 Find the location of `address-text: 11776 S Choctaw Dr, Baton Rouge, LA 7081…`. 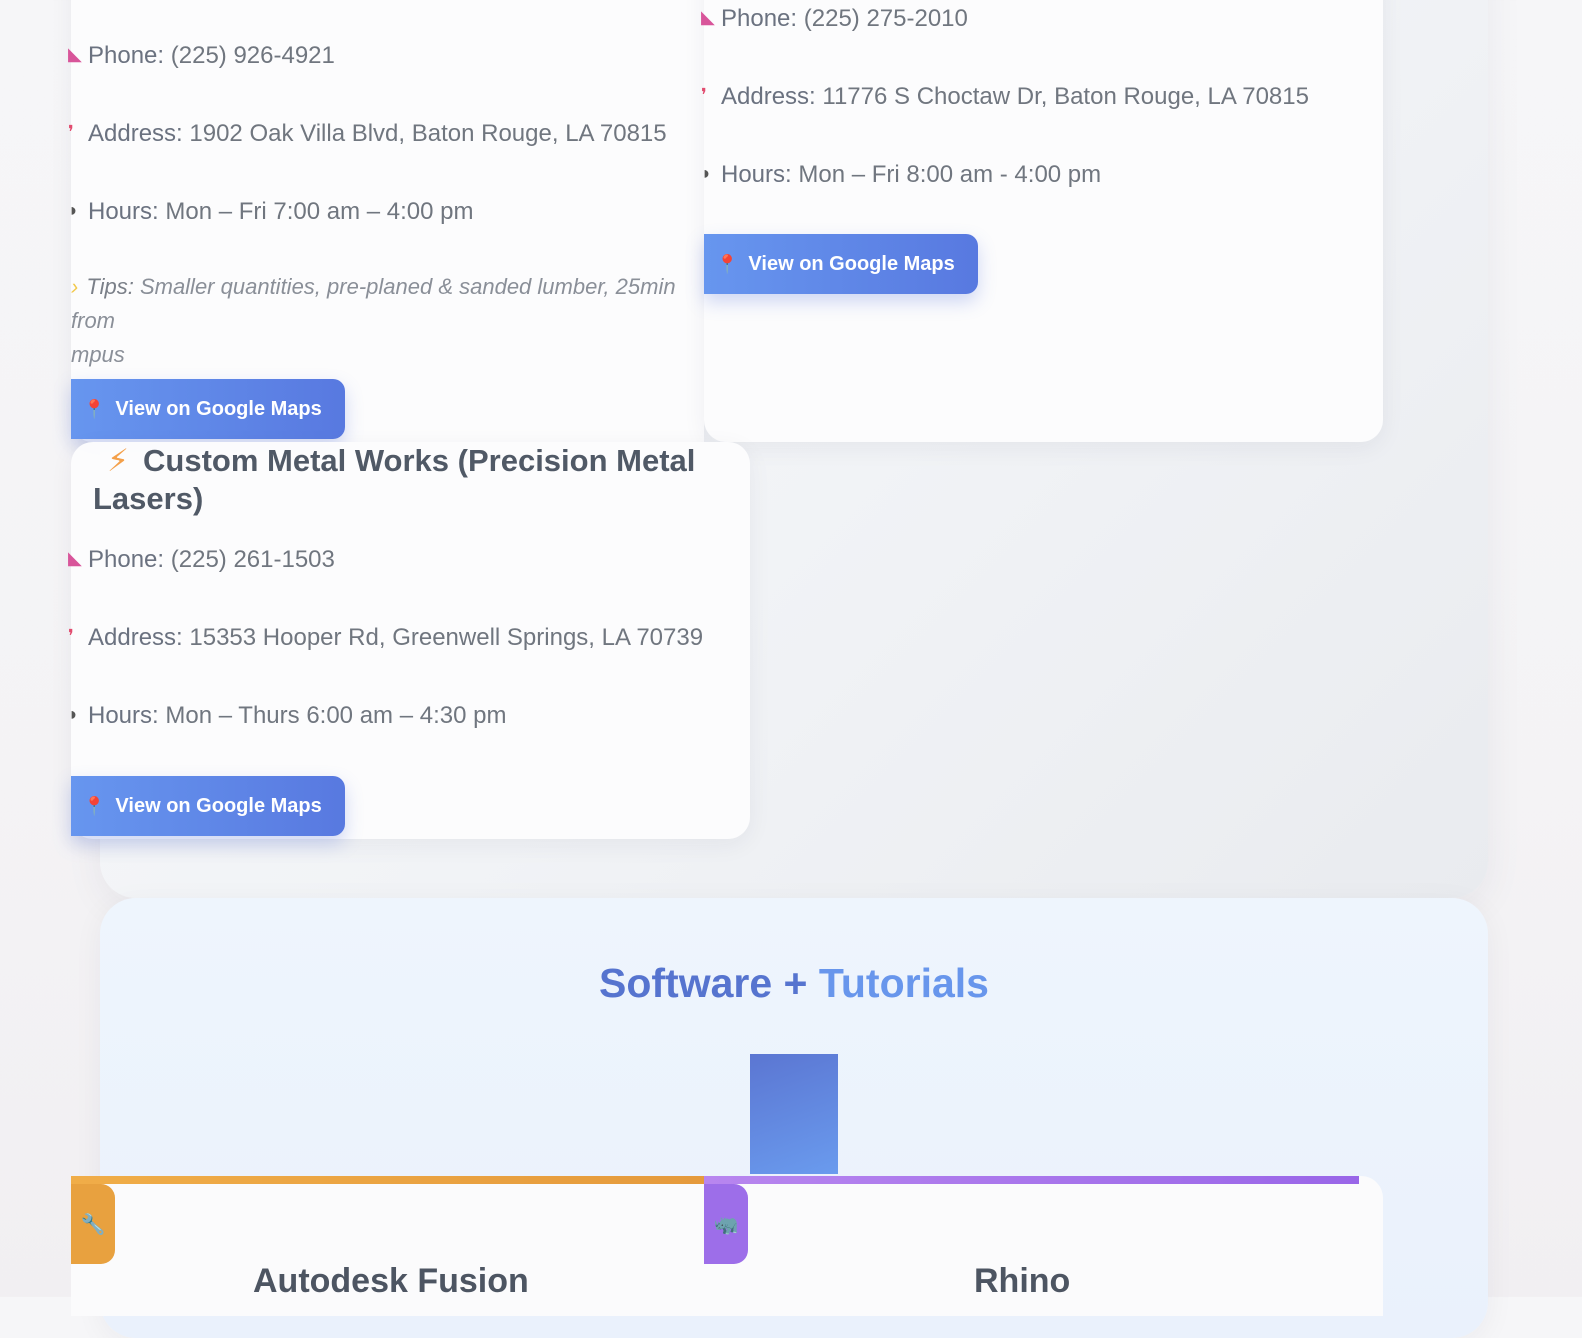

address-text: 11776 S Choctaw Dr, Baton Rouge, LA 7081… is located at coordinates (1065, 96).